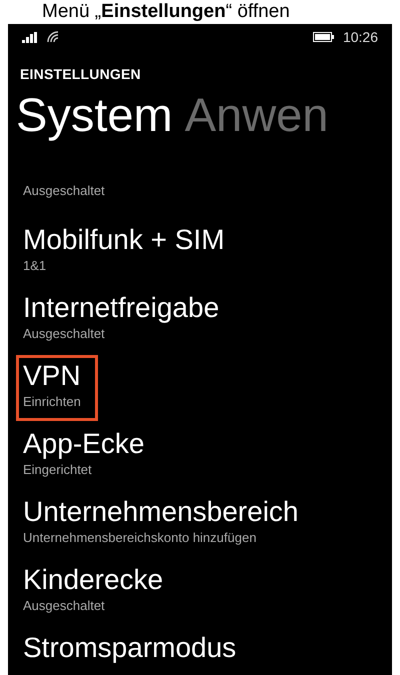 Image resolution: width=400 pixels, height=675 pixels. Describe the element at coordinates (94, 115) in the screenshot. I see `pivot-tab: System` at that location.